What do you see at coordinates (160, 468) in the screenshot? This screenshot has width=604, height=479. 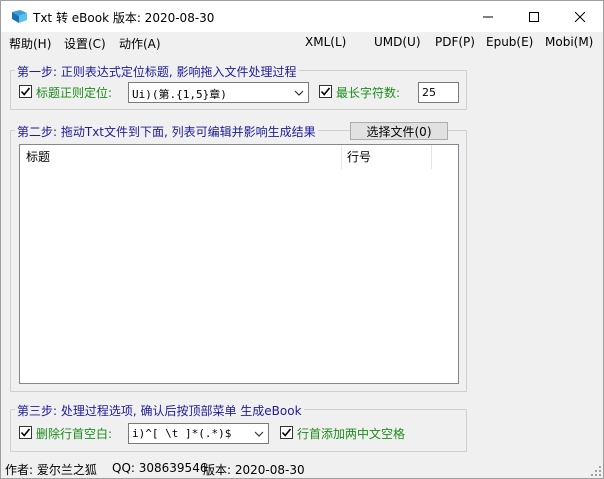 I see `status-qq: QQ: 308639546` at bounding box center [160, 468].